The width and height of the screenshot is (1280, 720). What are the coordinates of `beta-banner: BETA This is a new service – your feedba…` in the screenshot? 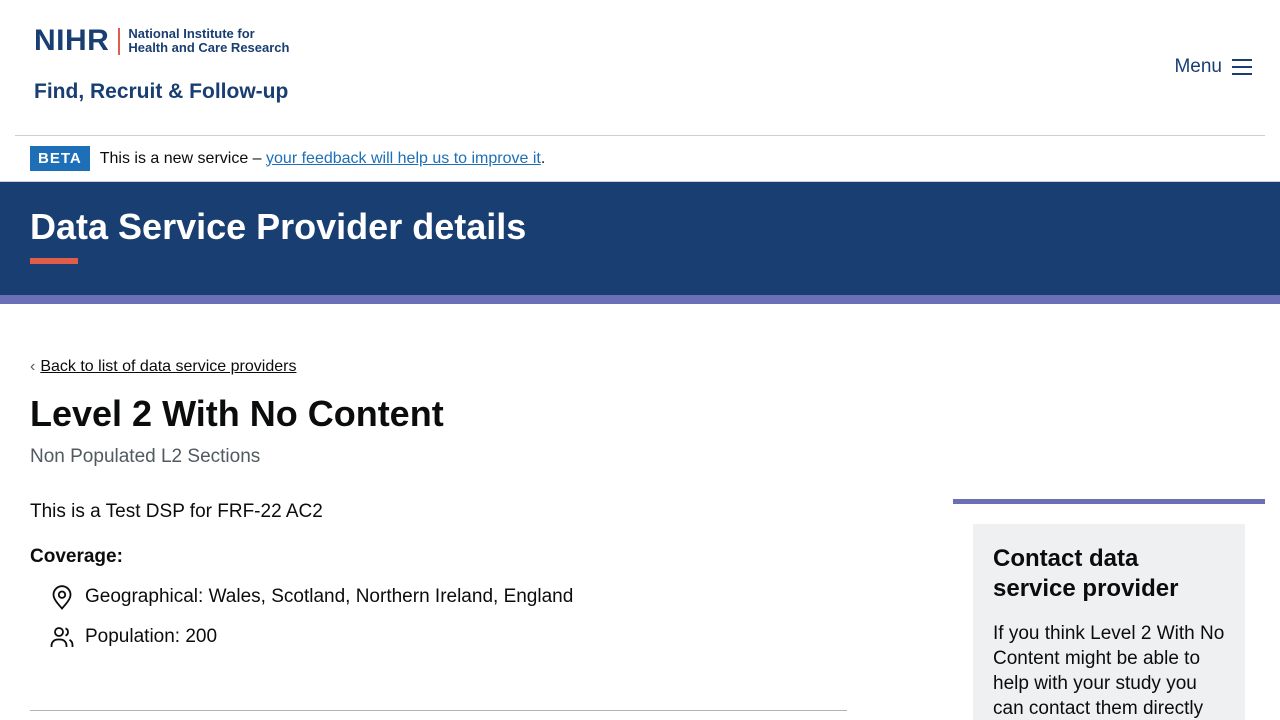 It's located at (287, 158).